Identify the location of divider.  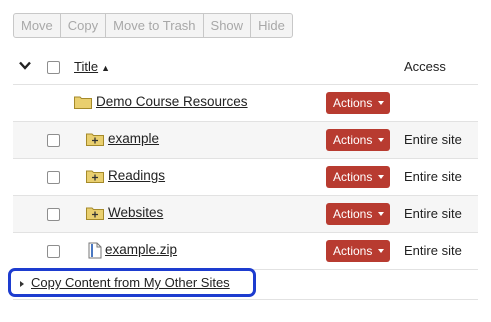
(245, 299).